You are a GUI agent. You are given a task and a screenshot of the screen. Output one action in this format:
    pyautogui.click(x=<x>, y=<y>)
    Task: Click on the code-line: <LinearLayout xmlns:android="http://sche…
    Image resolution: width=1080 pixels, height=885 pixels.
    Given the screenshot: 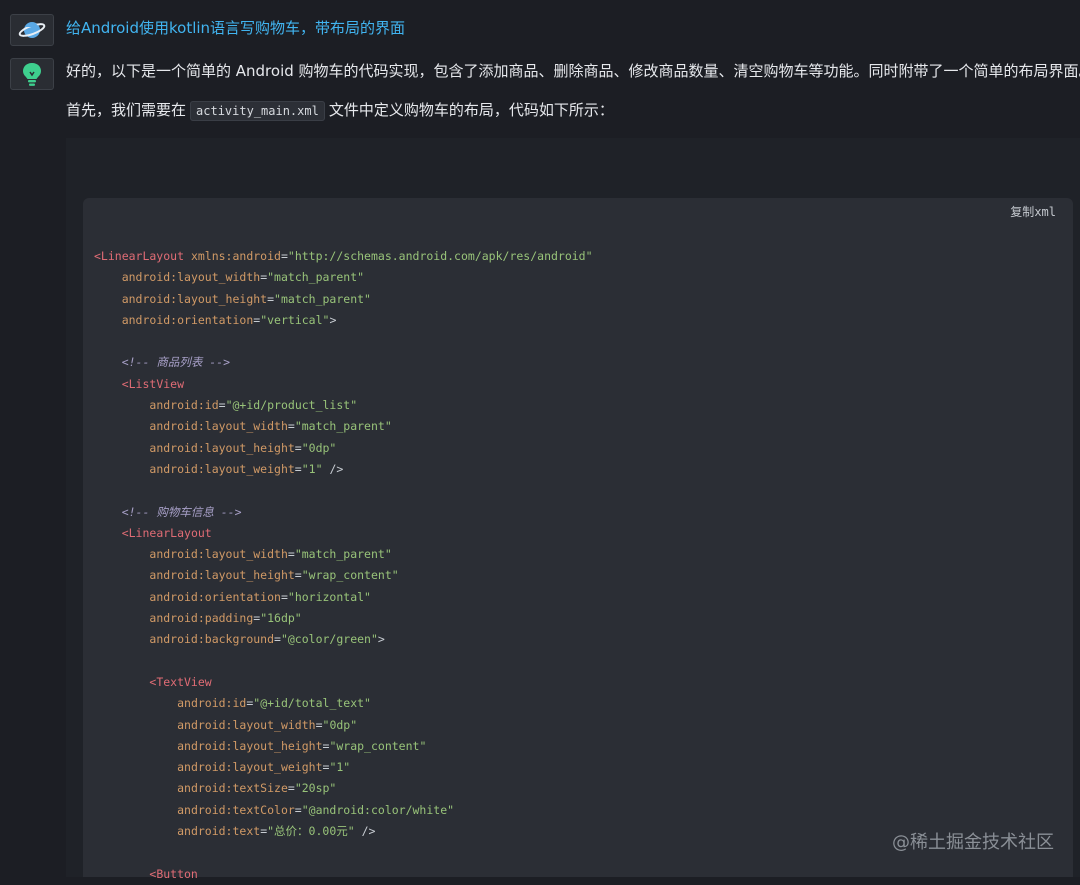 What is the action you would take?
    pyautogui.click(x=343, y=256)
    